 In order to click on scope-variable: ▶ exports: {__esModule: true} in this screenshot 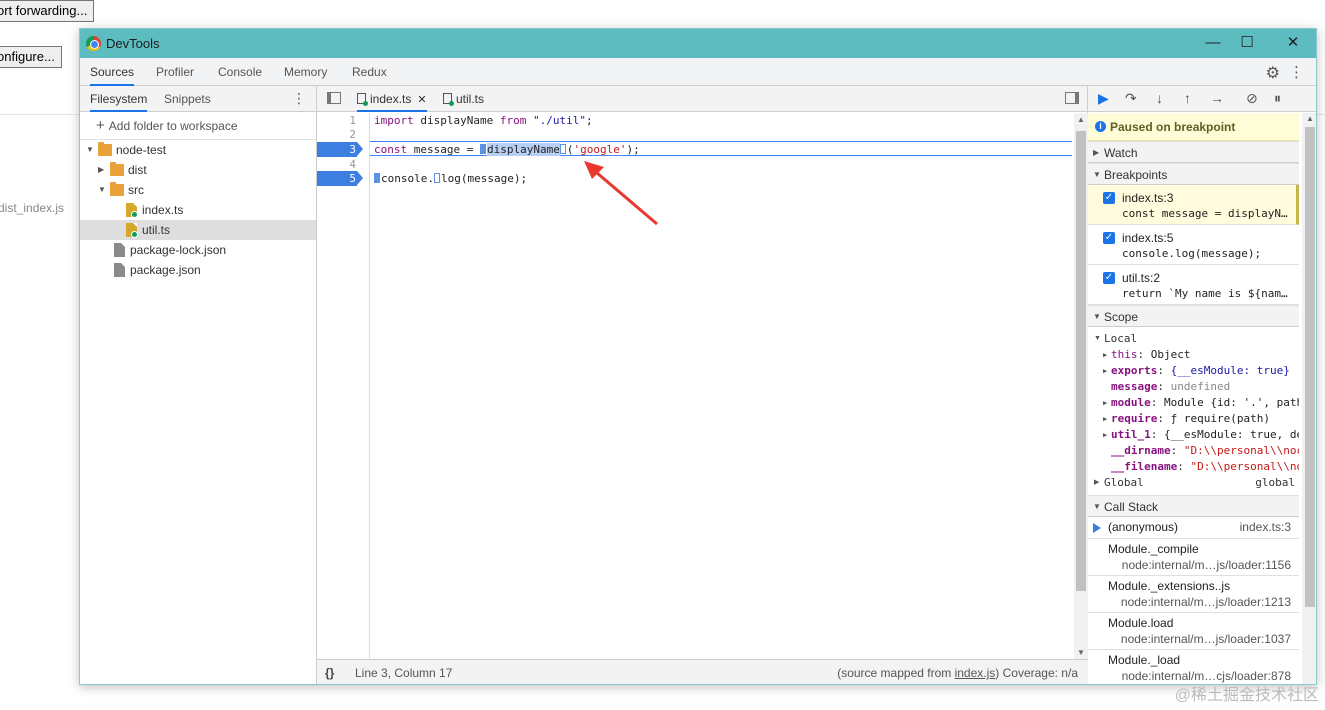, I will do `click(1193, 371)`.